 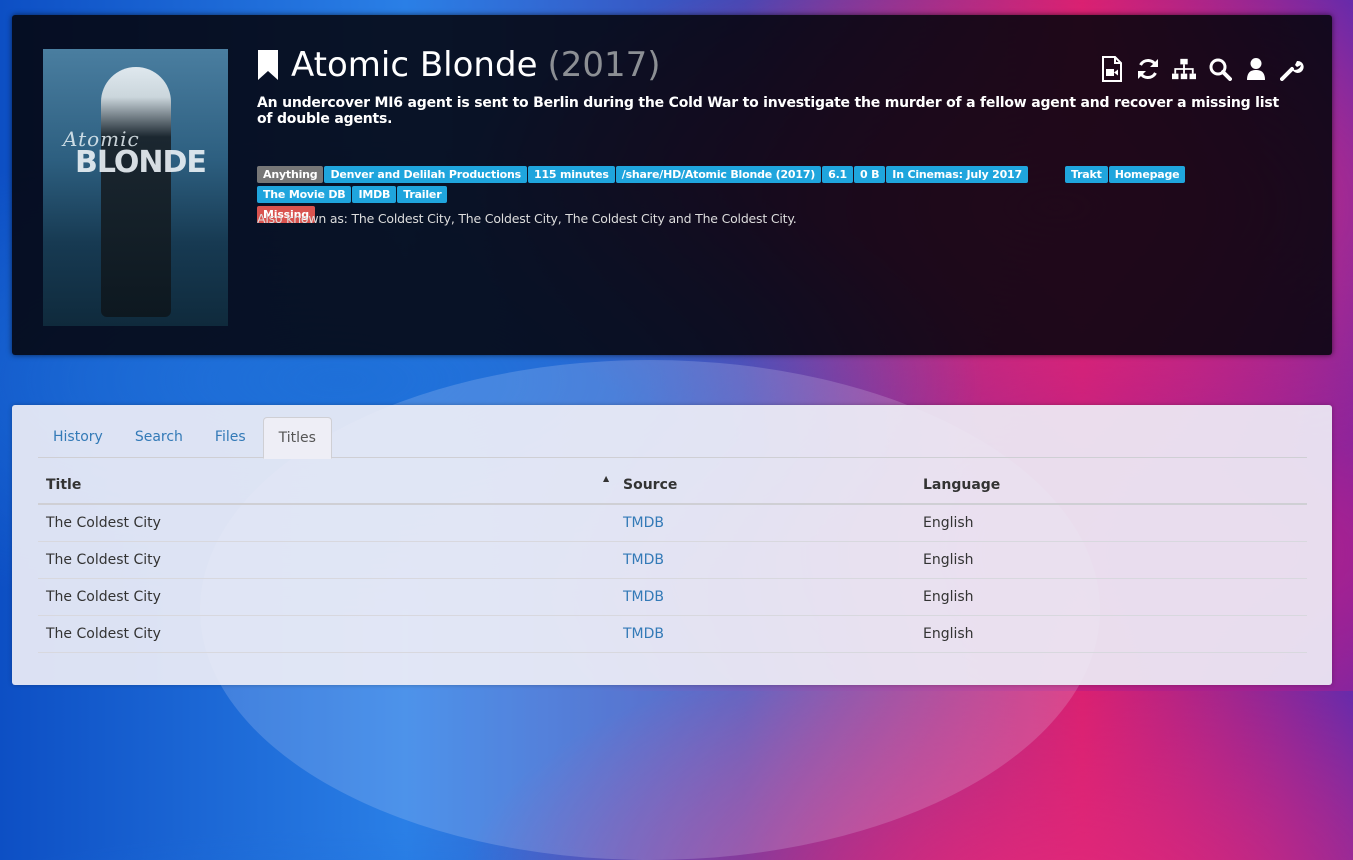 I want to click on details-tabs: History Search Files Titles, so click(x=672, y=438).